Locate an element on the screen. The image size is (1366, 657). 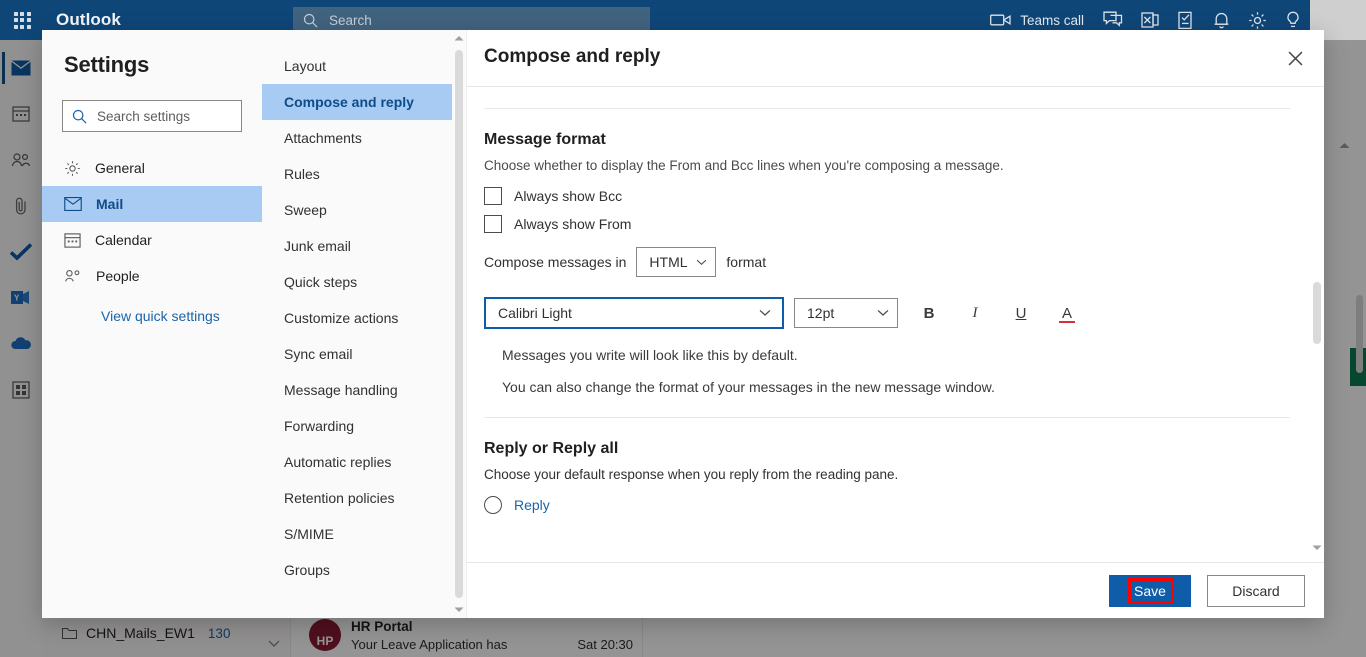
sidebar-item-people: People is located at coordinates (152, 276).